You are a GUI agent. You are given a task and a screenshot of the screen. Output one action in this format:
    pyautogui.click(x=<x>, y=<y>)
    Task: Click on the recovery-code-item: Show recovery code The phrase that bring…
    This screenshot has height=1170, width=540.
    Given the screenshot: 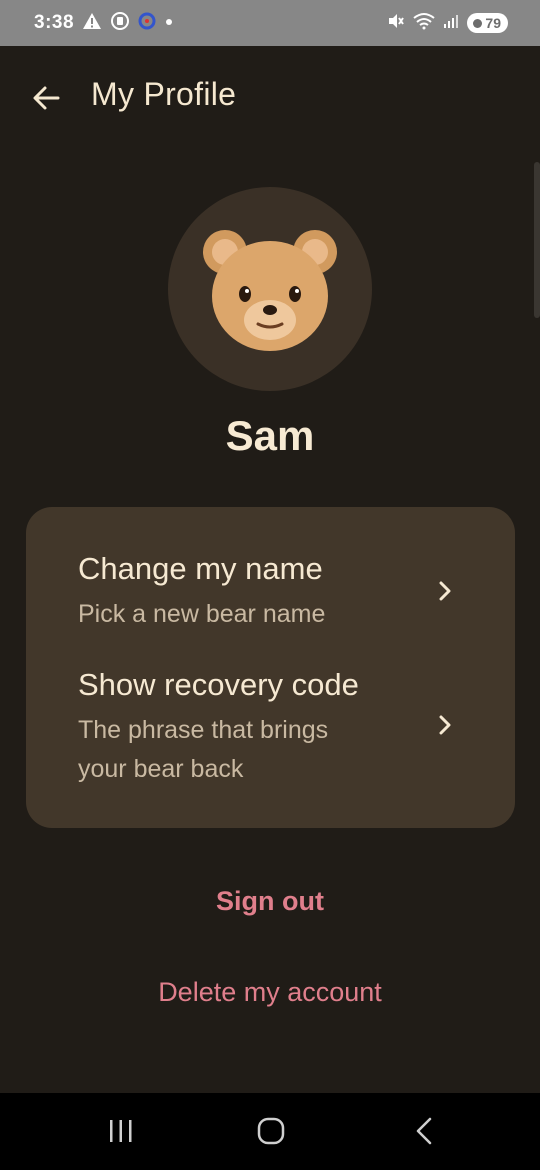 What is the action you would take?
    pyautogui.click(x=270, y=727)
    